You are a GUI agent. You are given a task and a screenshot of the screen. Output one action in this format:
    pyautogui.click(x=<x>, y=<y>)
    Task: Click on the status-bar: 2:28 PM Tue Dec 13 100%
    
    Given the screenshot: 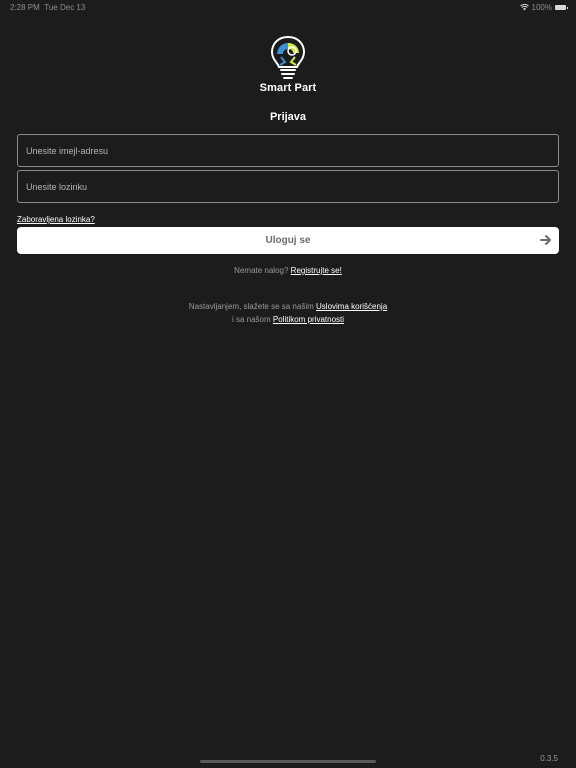 What is the action you would take?
    pyautogui.click(x=288, y=7)
    